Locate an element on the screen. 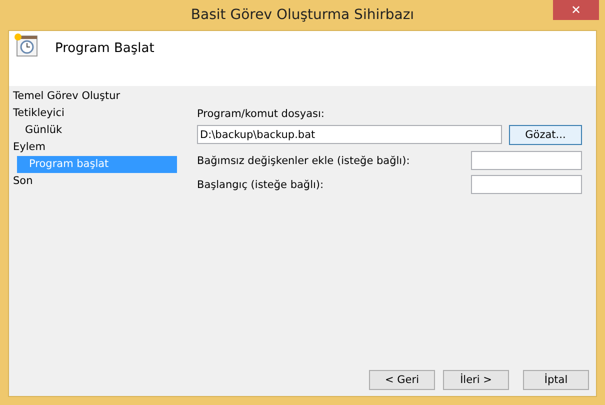  program-field: D:\backup\backup.bat is located at coordinates (349, 134).